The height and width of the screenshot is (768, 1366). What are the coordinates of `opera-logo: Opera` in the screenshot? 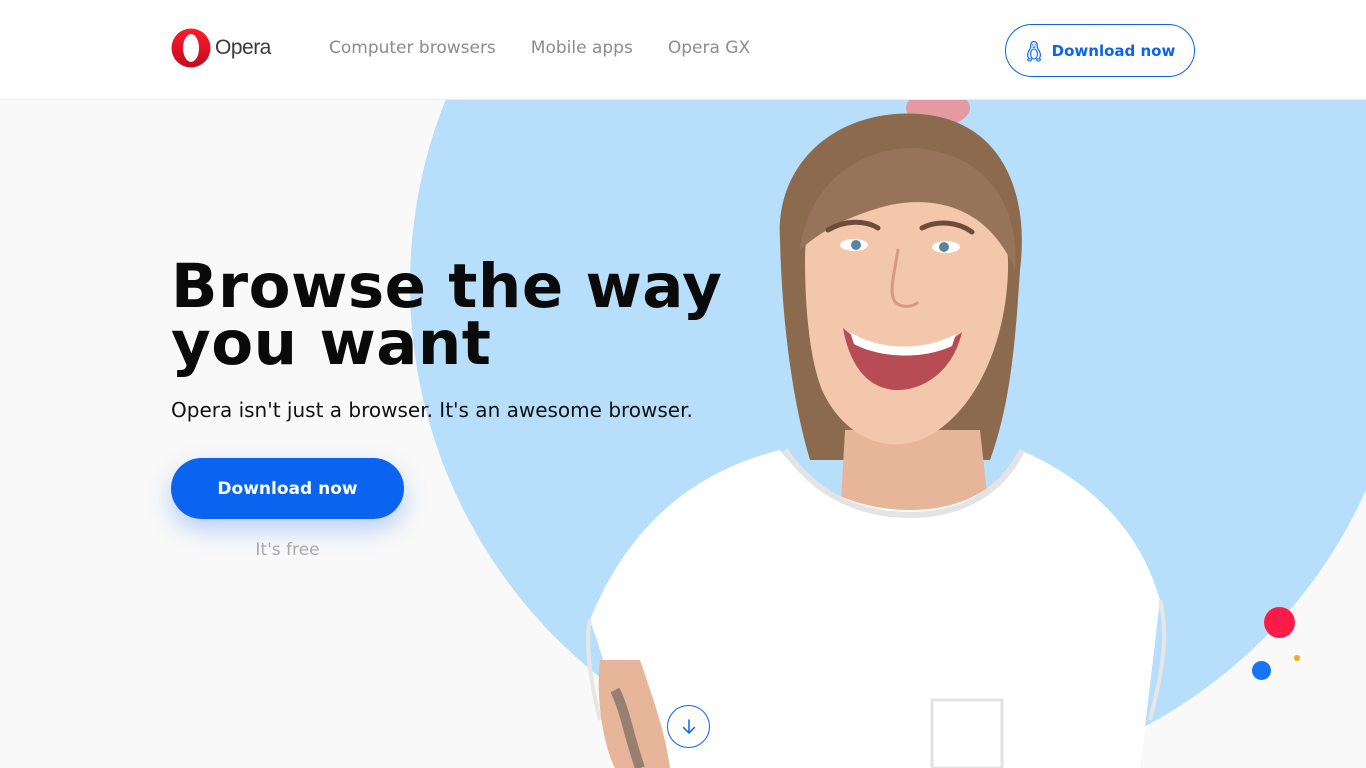 It's located at (221, 48).